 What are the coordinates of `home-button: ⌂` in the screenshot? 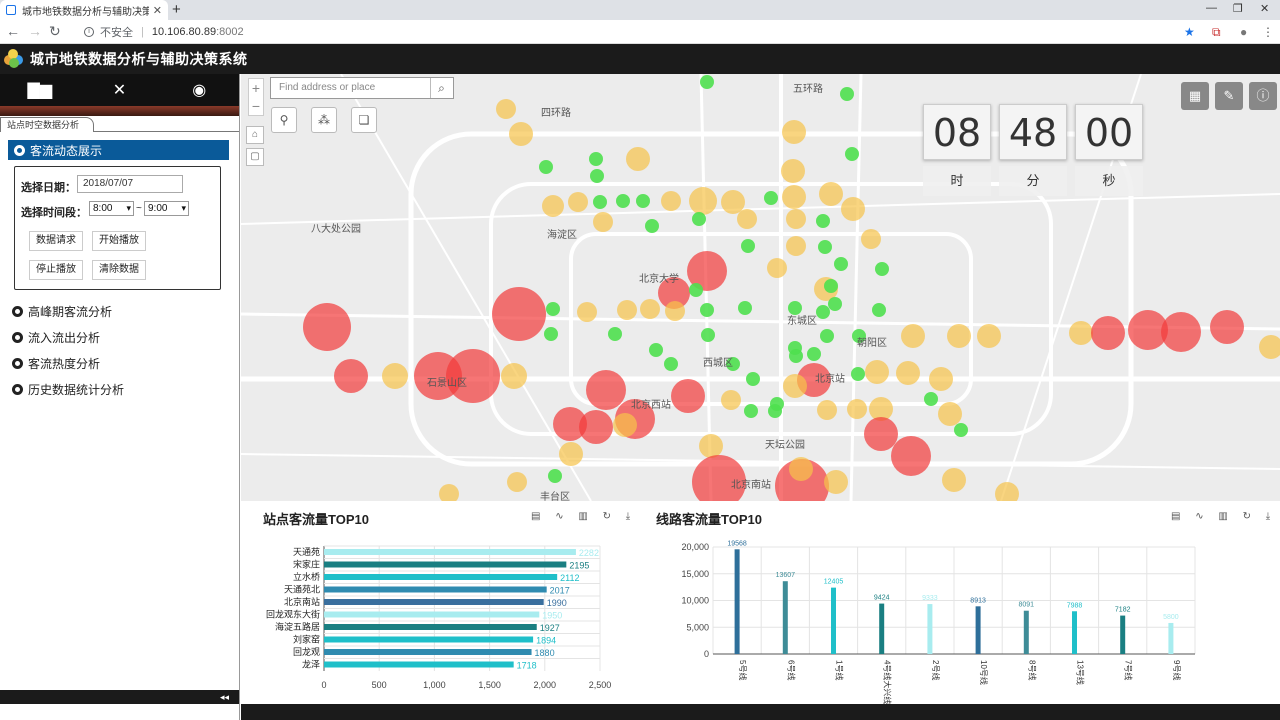 It's located at (255, 135).